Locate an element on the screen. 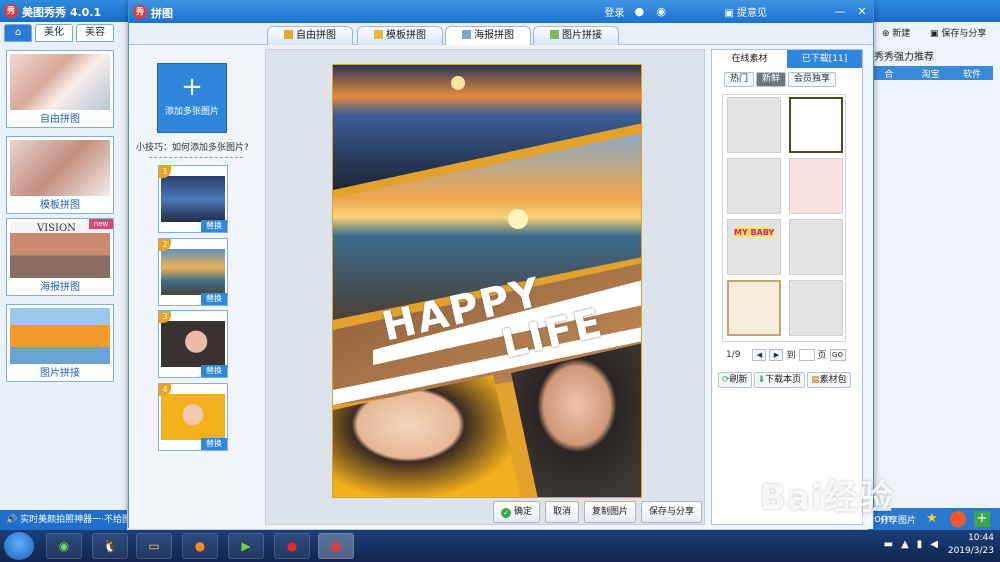  star-icon: ★ is located at coordinates (934, 519).